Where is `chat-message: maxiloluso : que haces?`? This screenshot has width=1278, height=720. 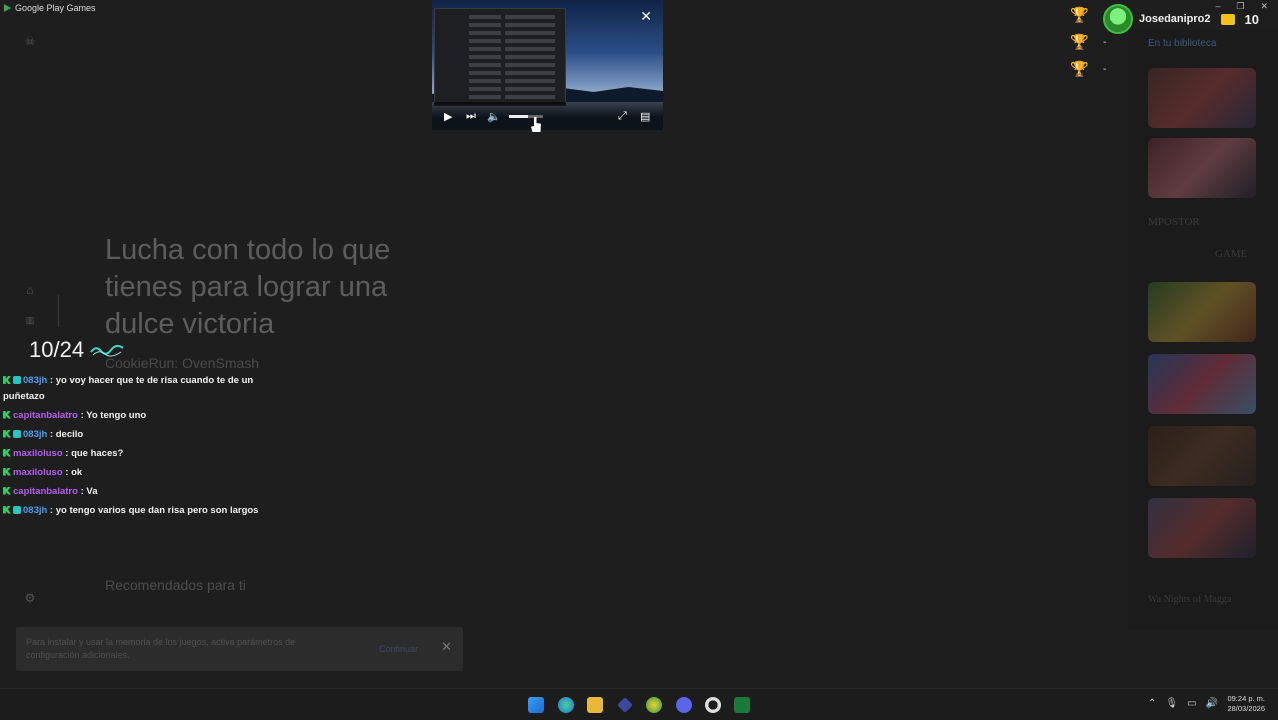 chat-message: maxiloluso : que haces? is located at coordinates (148, 454).